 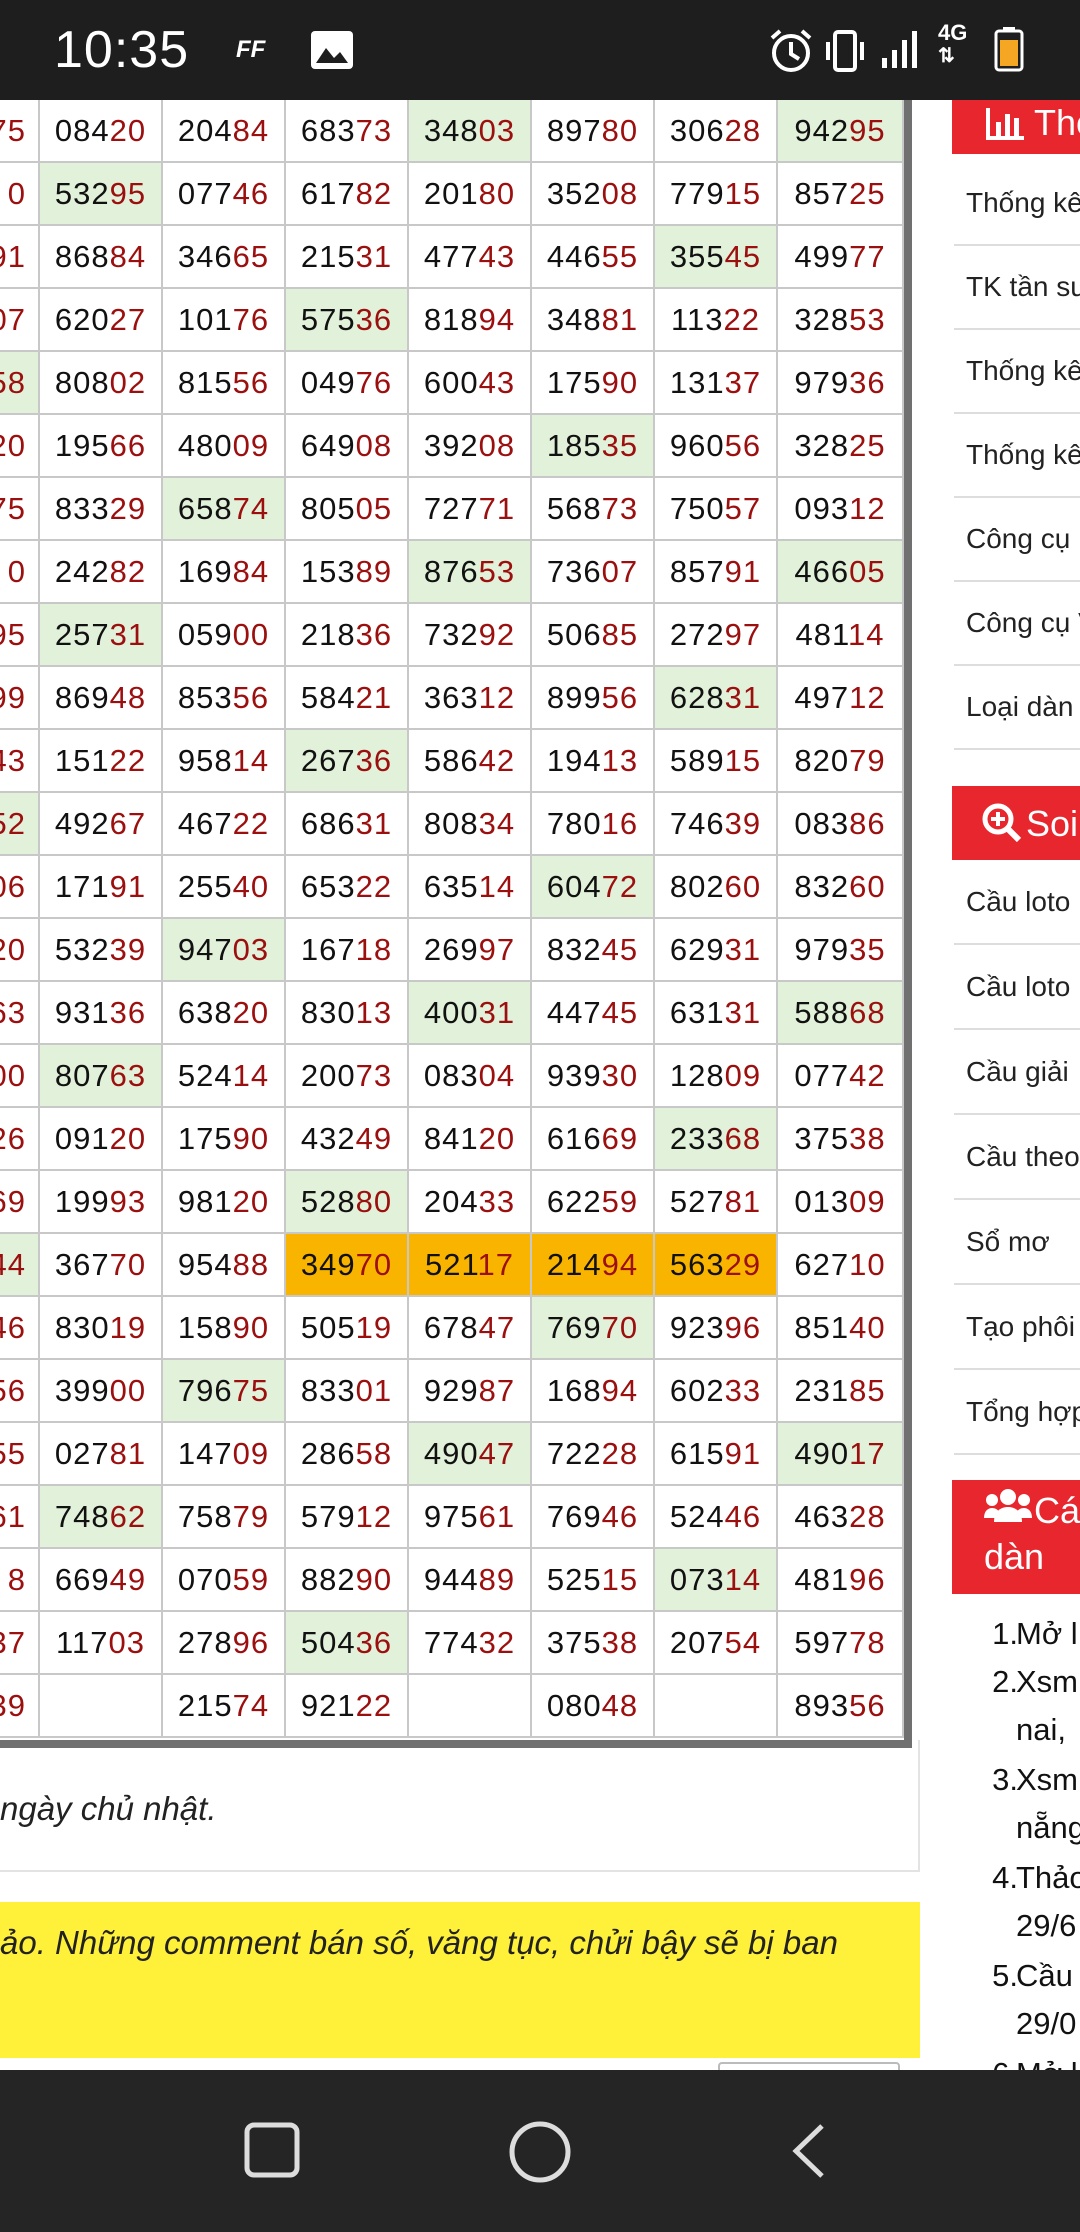 I want to click on table-cell: 30628, so click(x=716, y=131).